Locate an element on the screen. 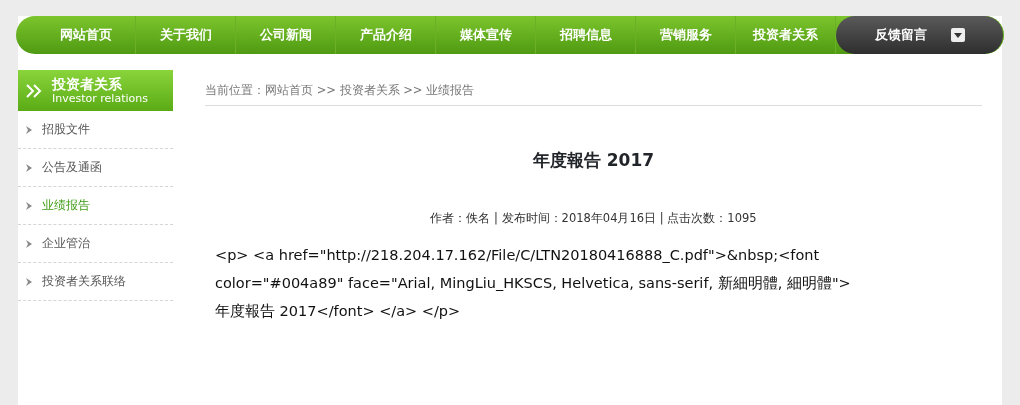  dropdown-icon is located at coordinates (957, 35).